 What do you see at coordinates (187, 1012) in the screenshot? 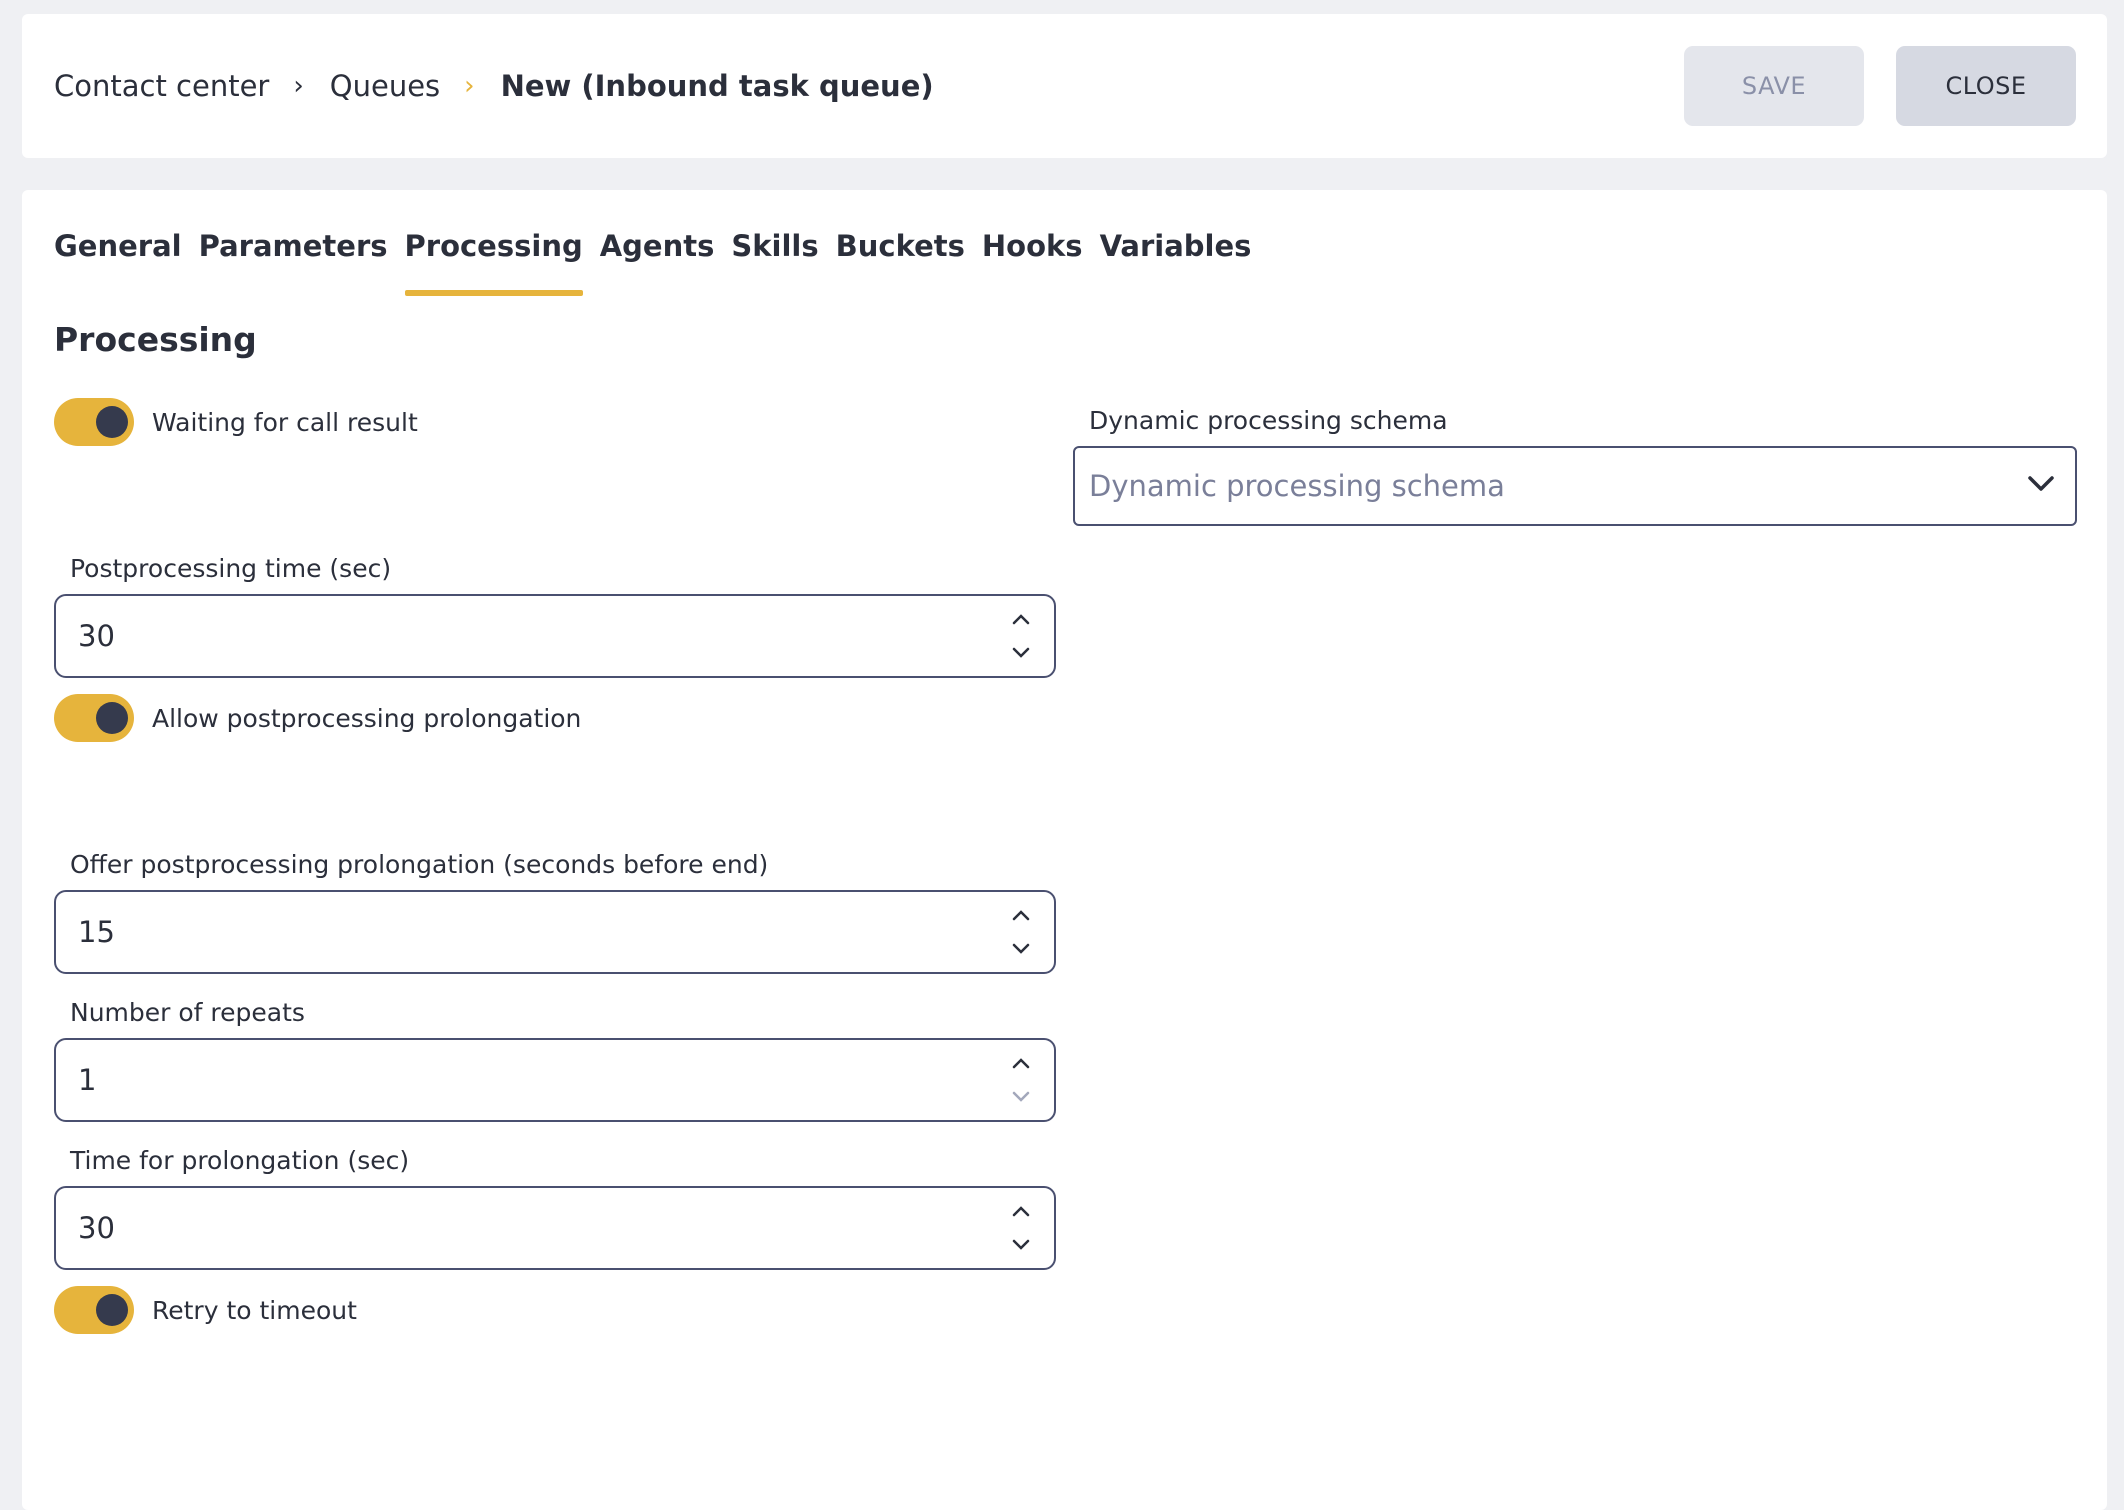
I see `number-of-repeats-label: Number of repeats` at bounding box center [187, 1012].